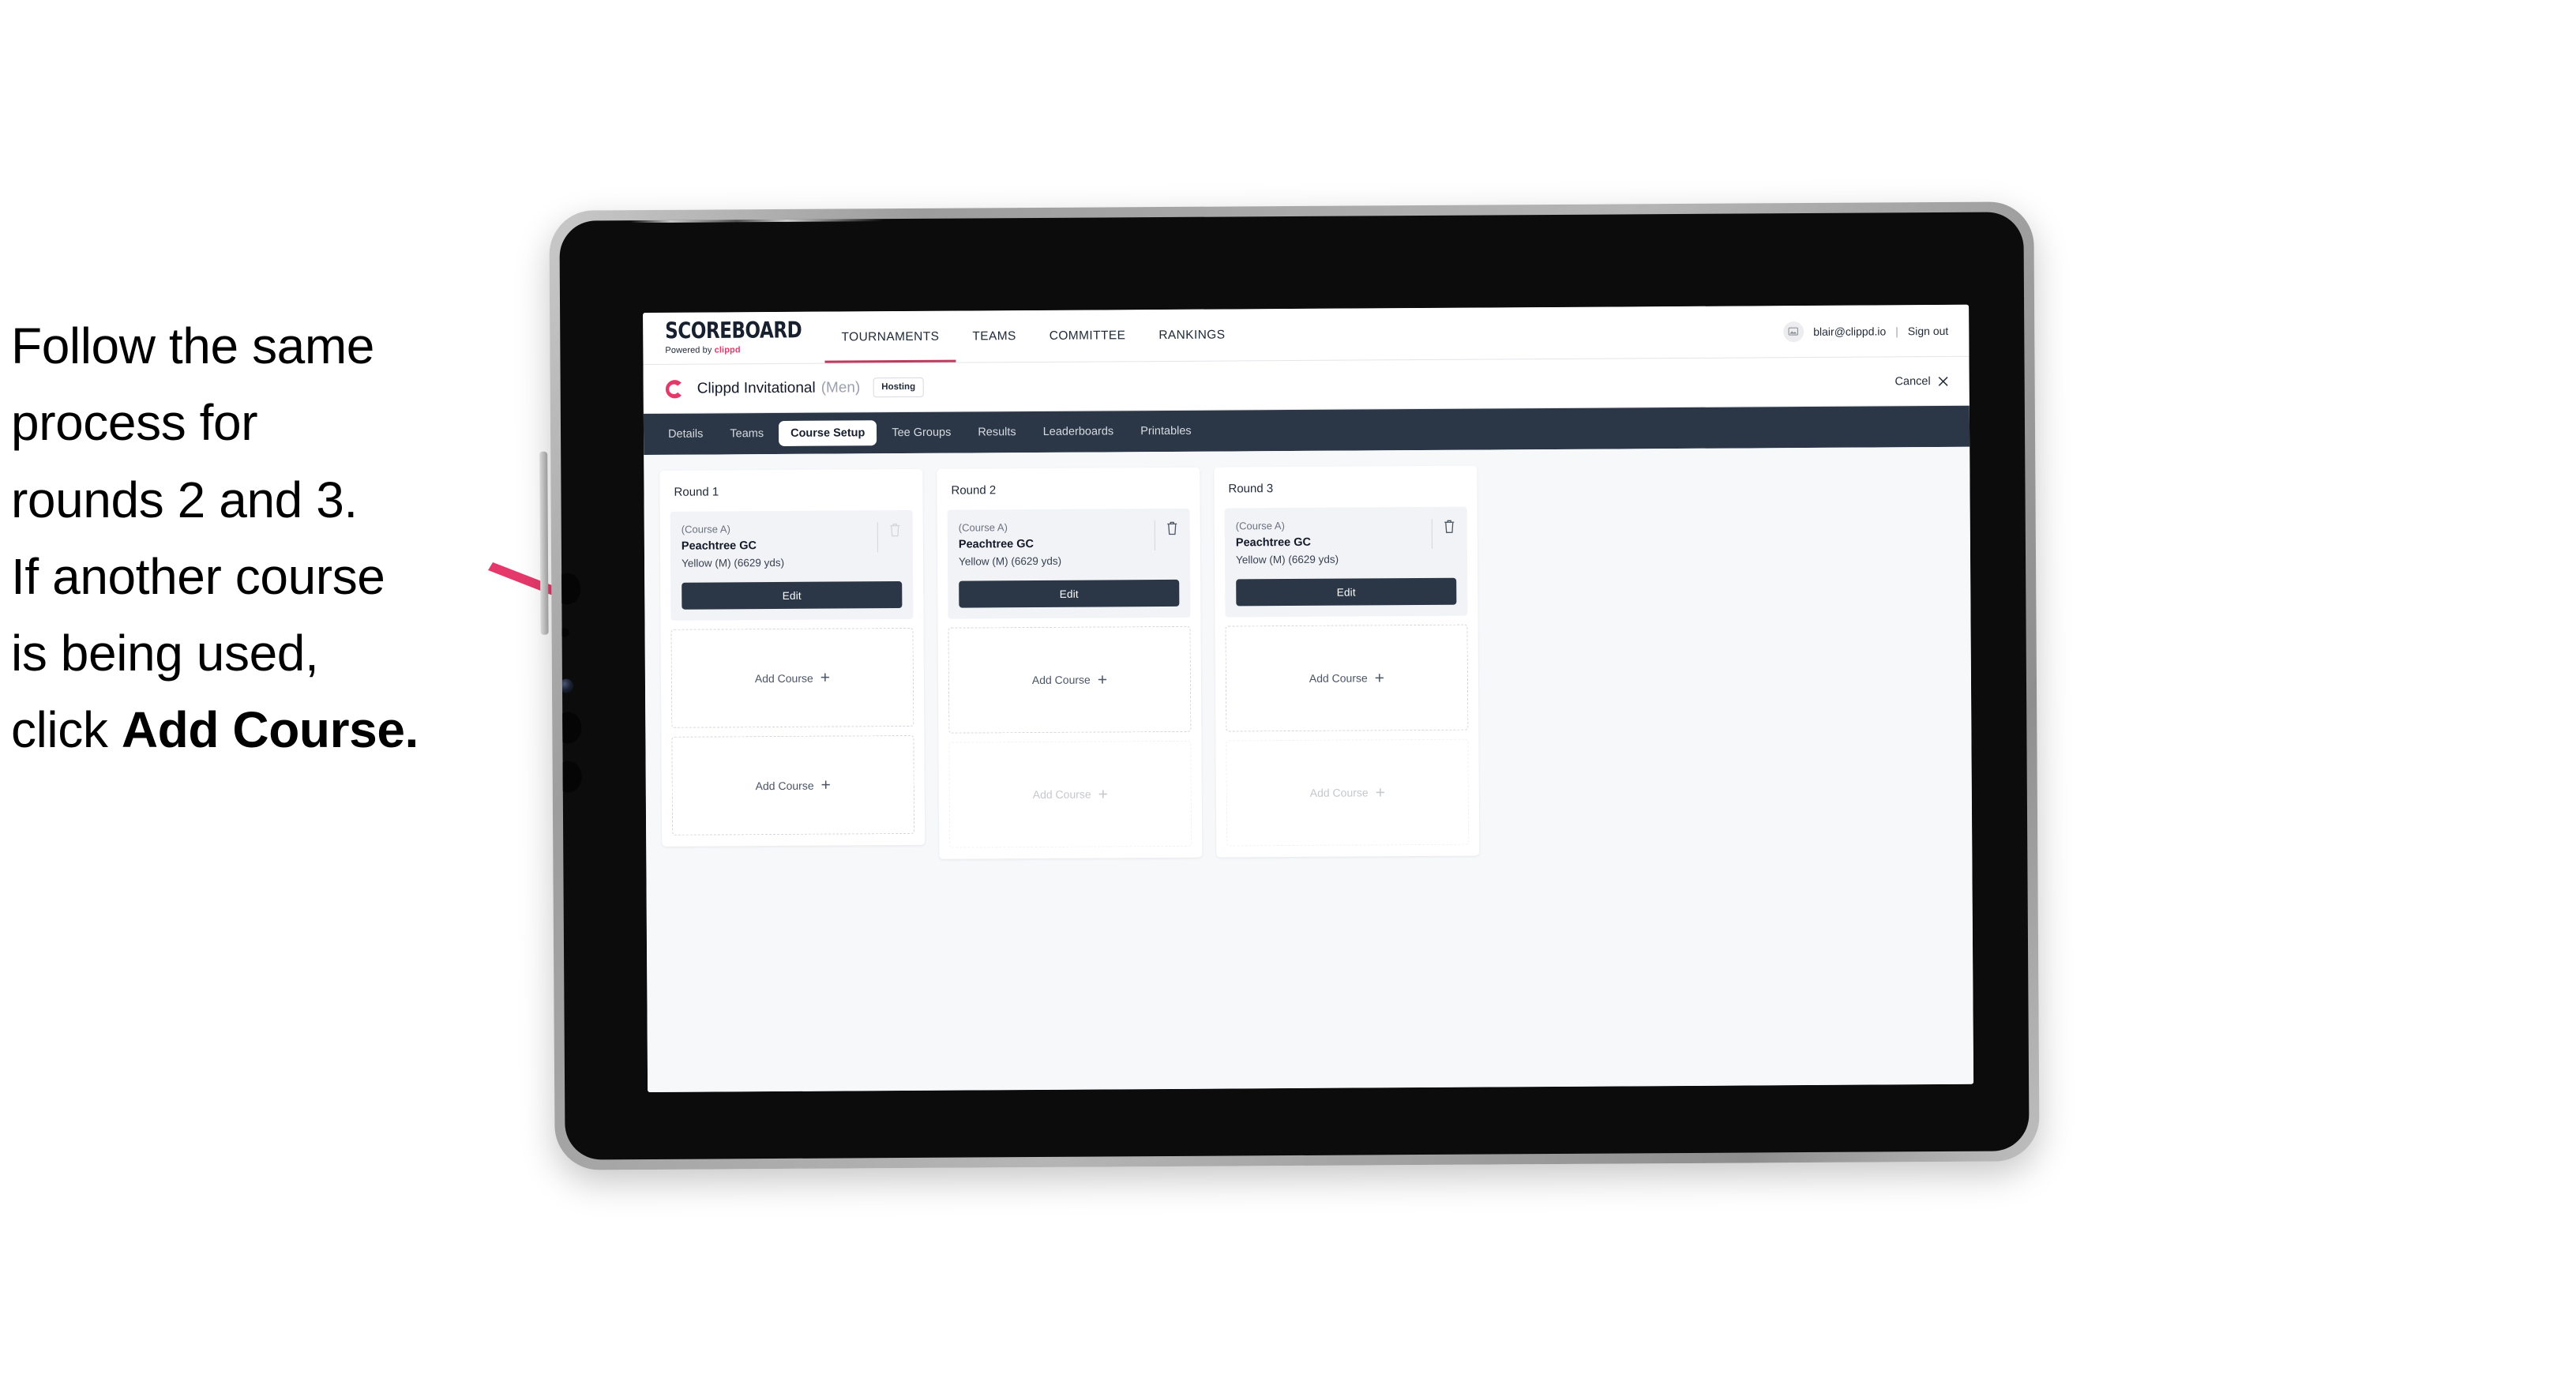 Image resolution: width=2576 pixels, height=1386 pixels. I want to click on tablet-top-antenna-stripe, so click(757, 220).